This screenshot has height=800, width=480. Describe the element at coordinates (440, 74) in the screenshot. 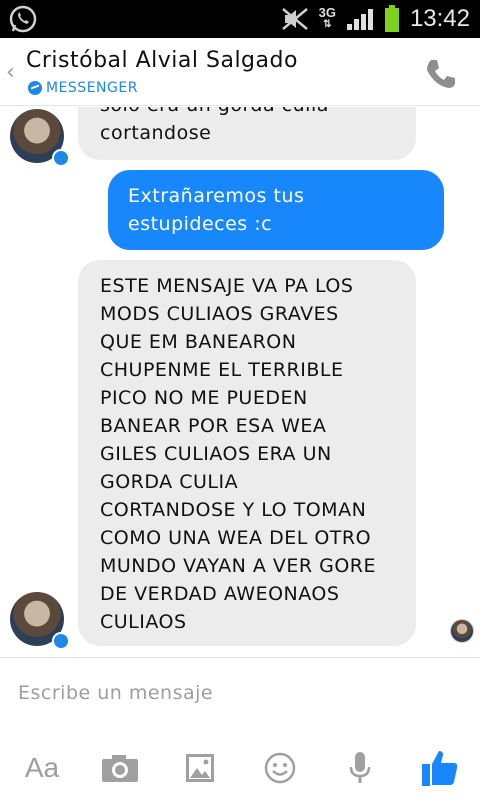

I see `phone-icon` at that location.